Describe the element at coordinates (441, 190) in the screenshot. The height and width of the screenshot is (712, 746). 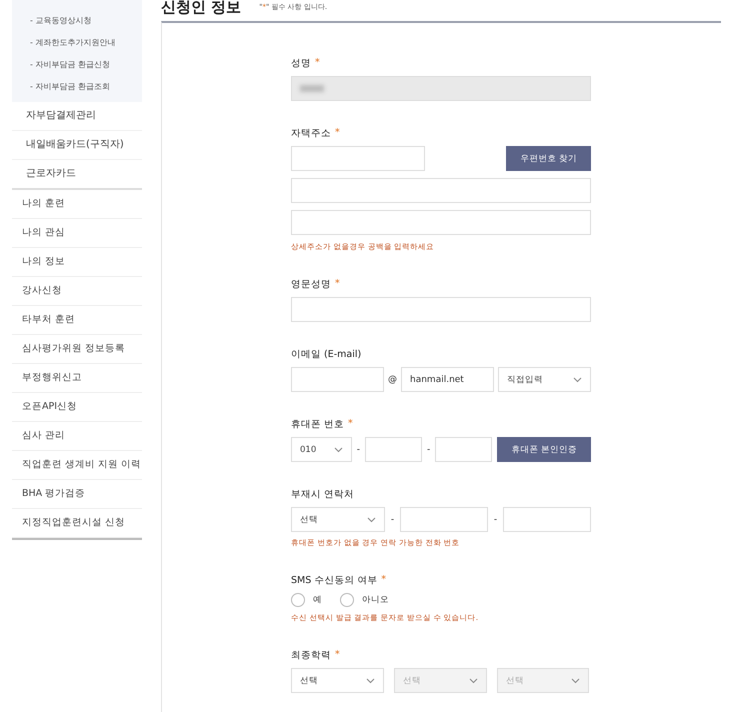
I see `address-field` at that location.